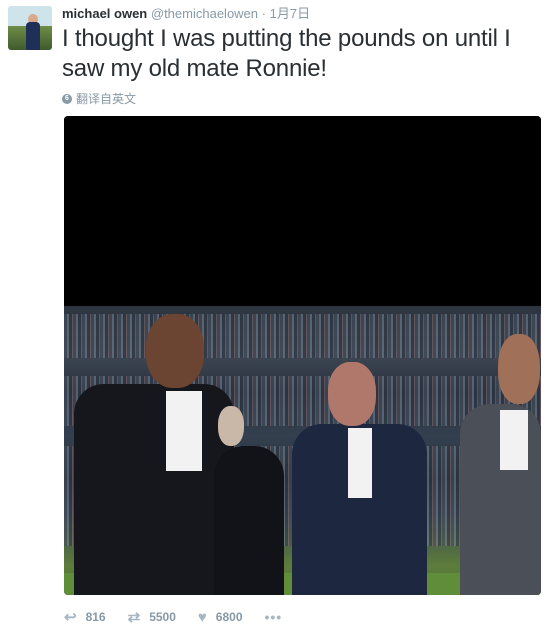 The width and height of the screenshot is (550, 628). I want to click on reply-icon: ↩, so click(70, 617).